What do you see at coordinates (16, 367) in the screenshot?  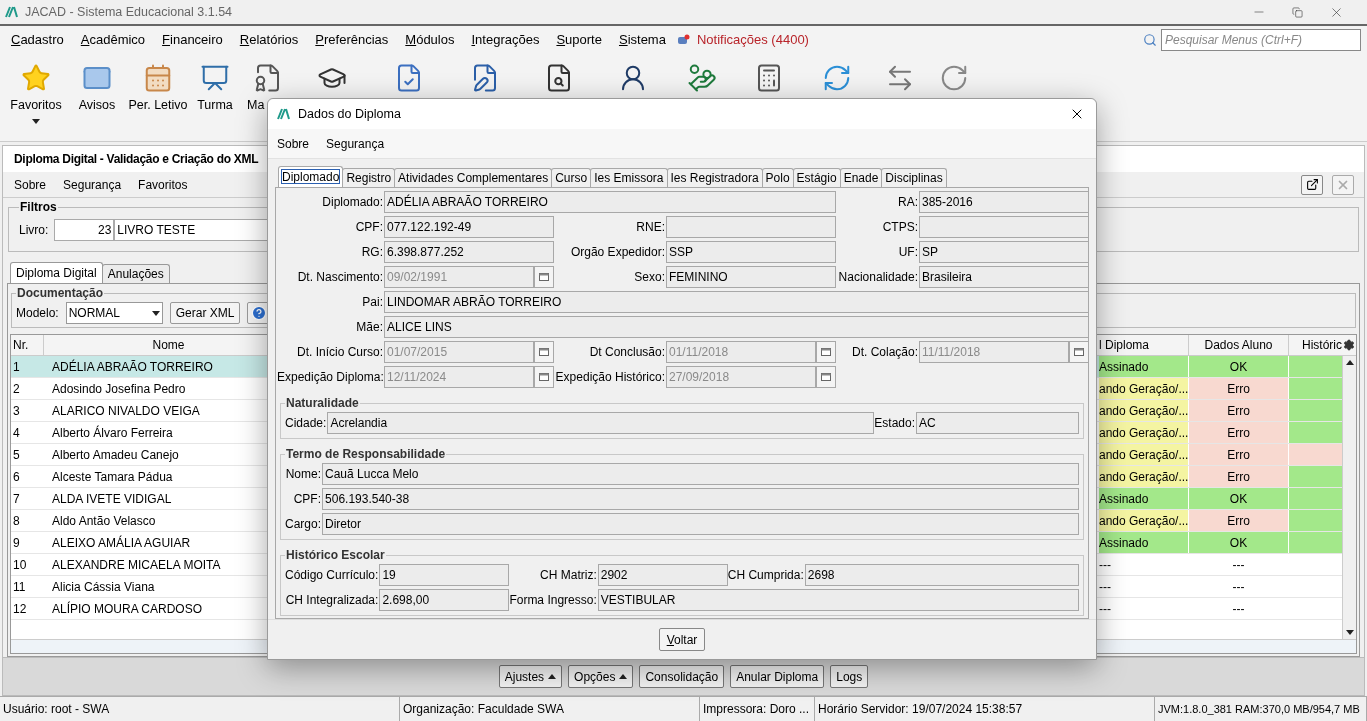 I see `table-cell-text: 1` at bounding box center [16, 367].